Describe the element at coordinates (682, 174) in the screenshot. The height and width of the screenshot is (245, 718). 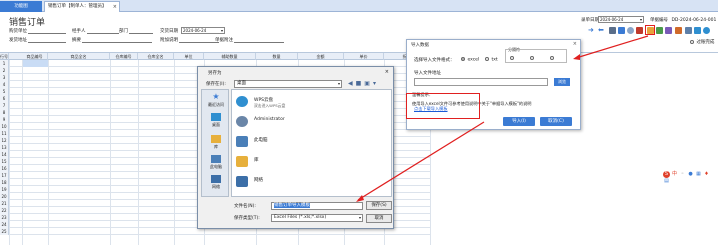
I see `ime-punct-icon: ◦` at that location.